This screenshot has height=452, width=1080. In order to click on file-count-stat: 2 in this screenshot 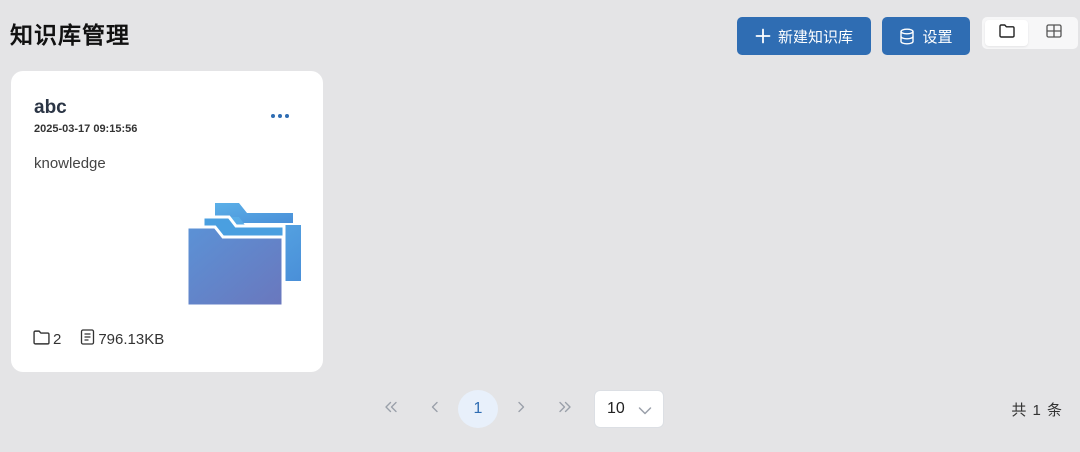, I will do `click(47, 339)`.